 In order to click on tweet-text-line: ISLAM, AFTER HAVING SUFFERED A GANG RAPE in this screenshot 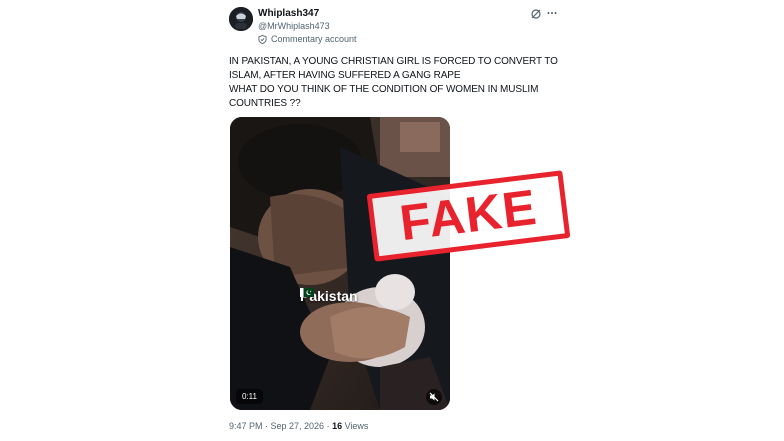, I will do `click(345, 75)`.